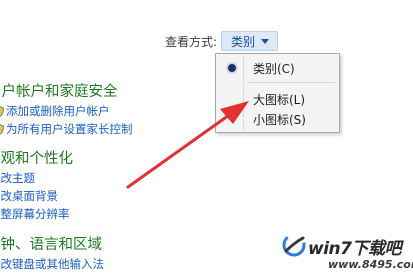 This screenshot has width=413, height=276. What do you see at coordinates (370, 264) in the screenshot?
I see `watermark-url: www.8495.com` at bounding box center [370, 264].